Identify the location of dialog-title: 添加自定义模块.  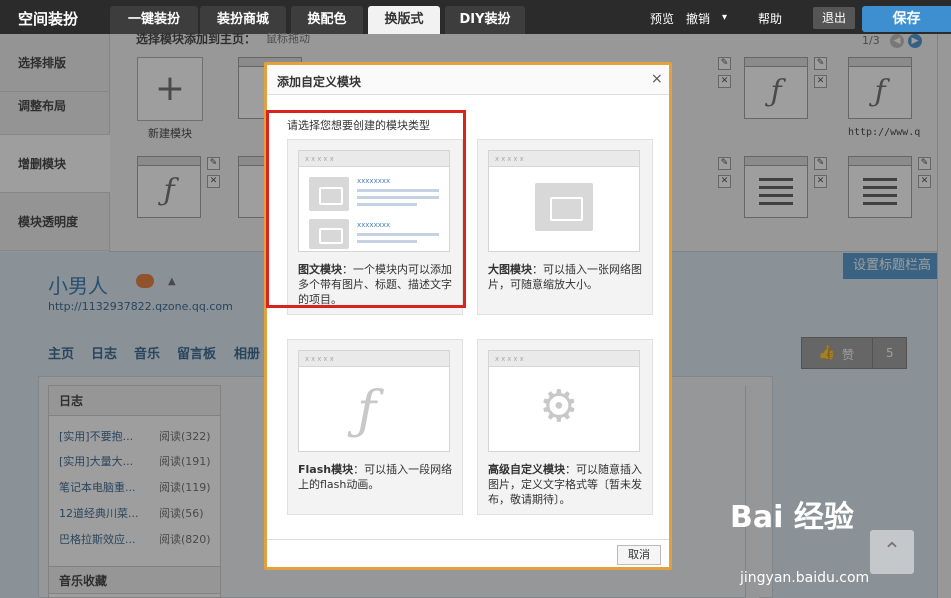
(319, 82).